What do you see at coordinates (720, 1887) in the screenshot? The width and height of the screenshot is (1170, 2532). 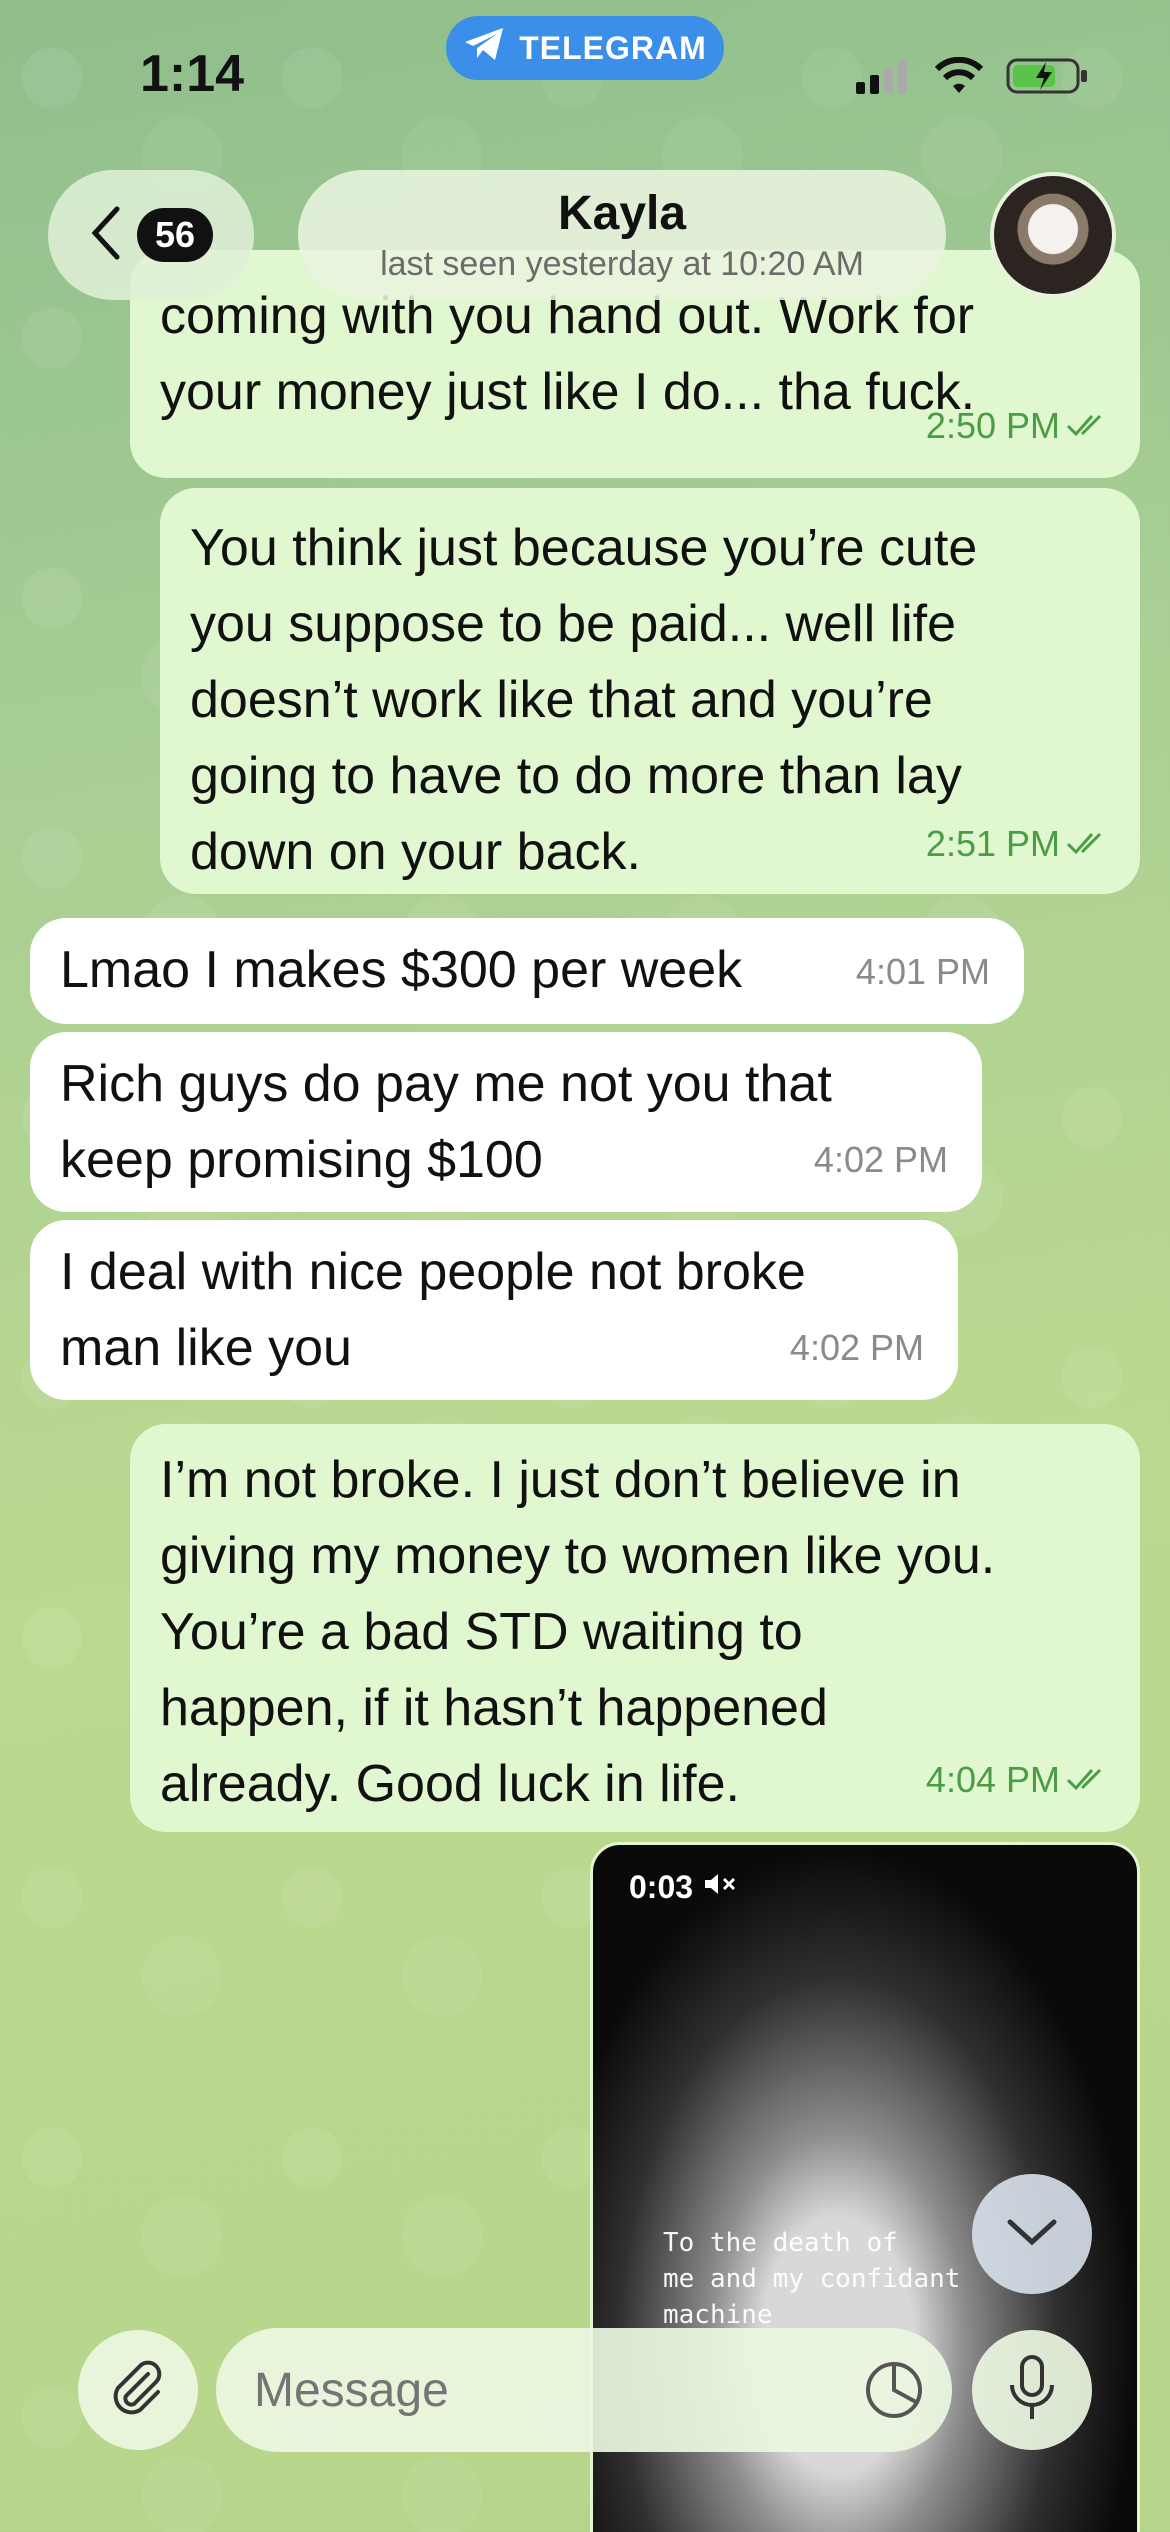 I see `muted-speaker-icon` at bounding box center [720, 1887].